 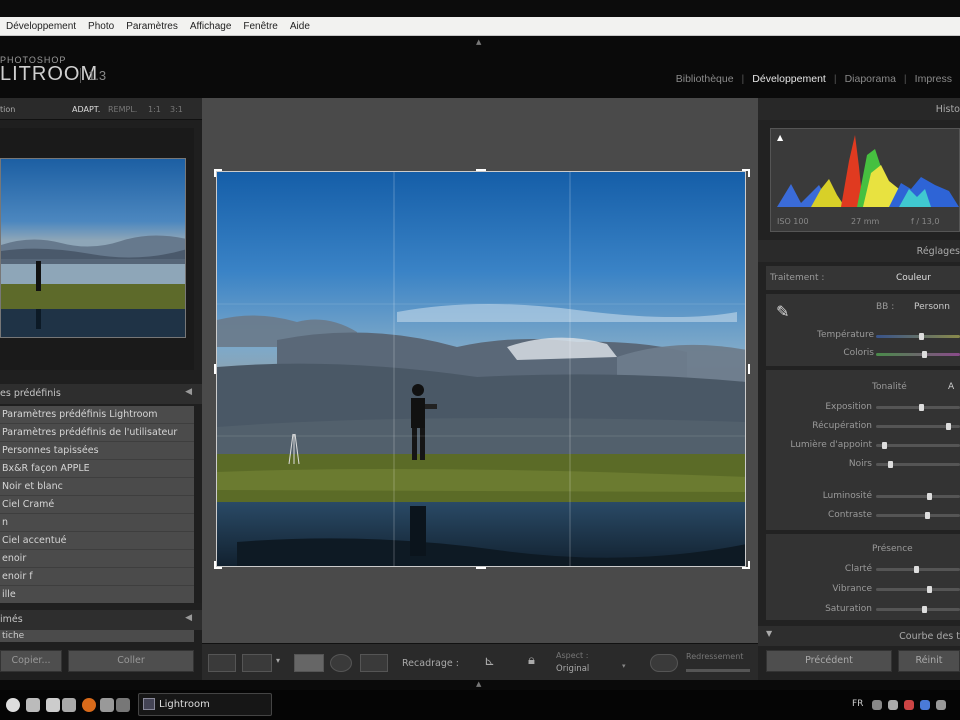 I want to click on crop-overlay-tool-icon, so click(x=309, y=663).